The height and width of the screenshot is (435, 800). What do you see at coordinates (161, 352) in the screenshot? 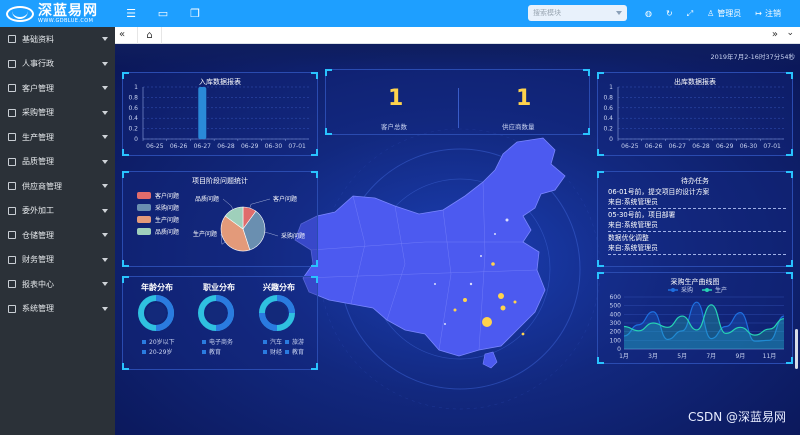
I see `legend-label: 20-29岁` at bounding box center [161, 352].